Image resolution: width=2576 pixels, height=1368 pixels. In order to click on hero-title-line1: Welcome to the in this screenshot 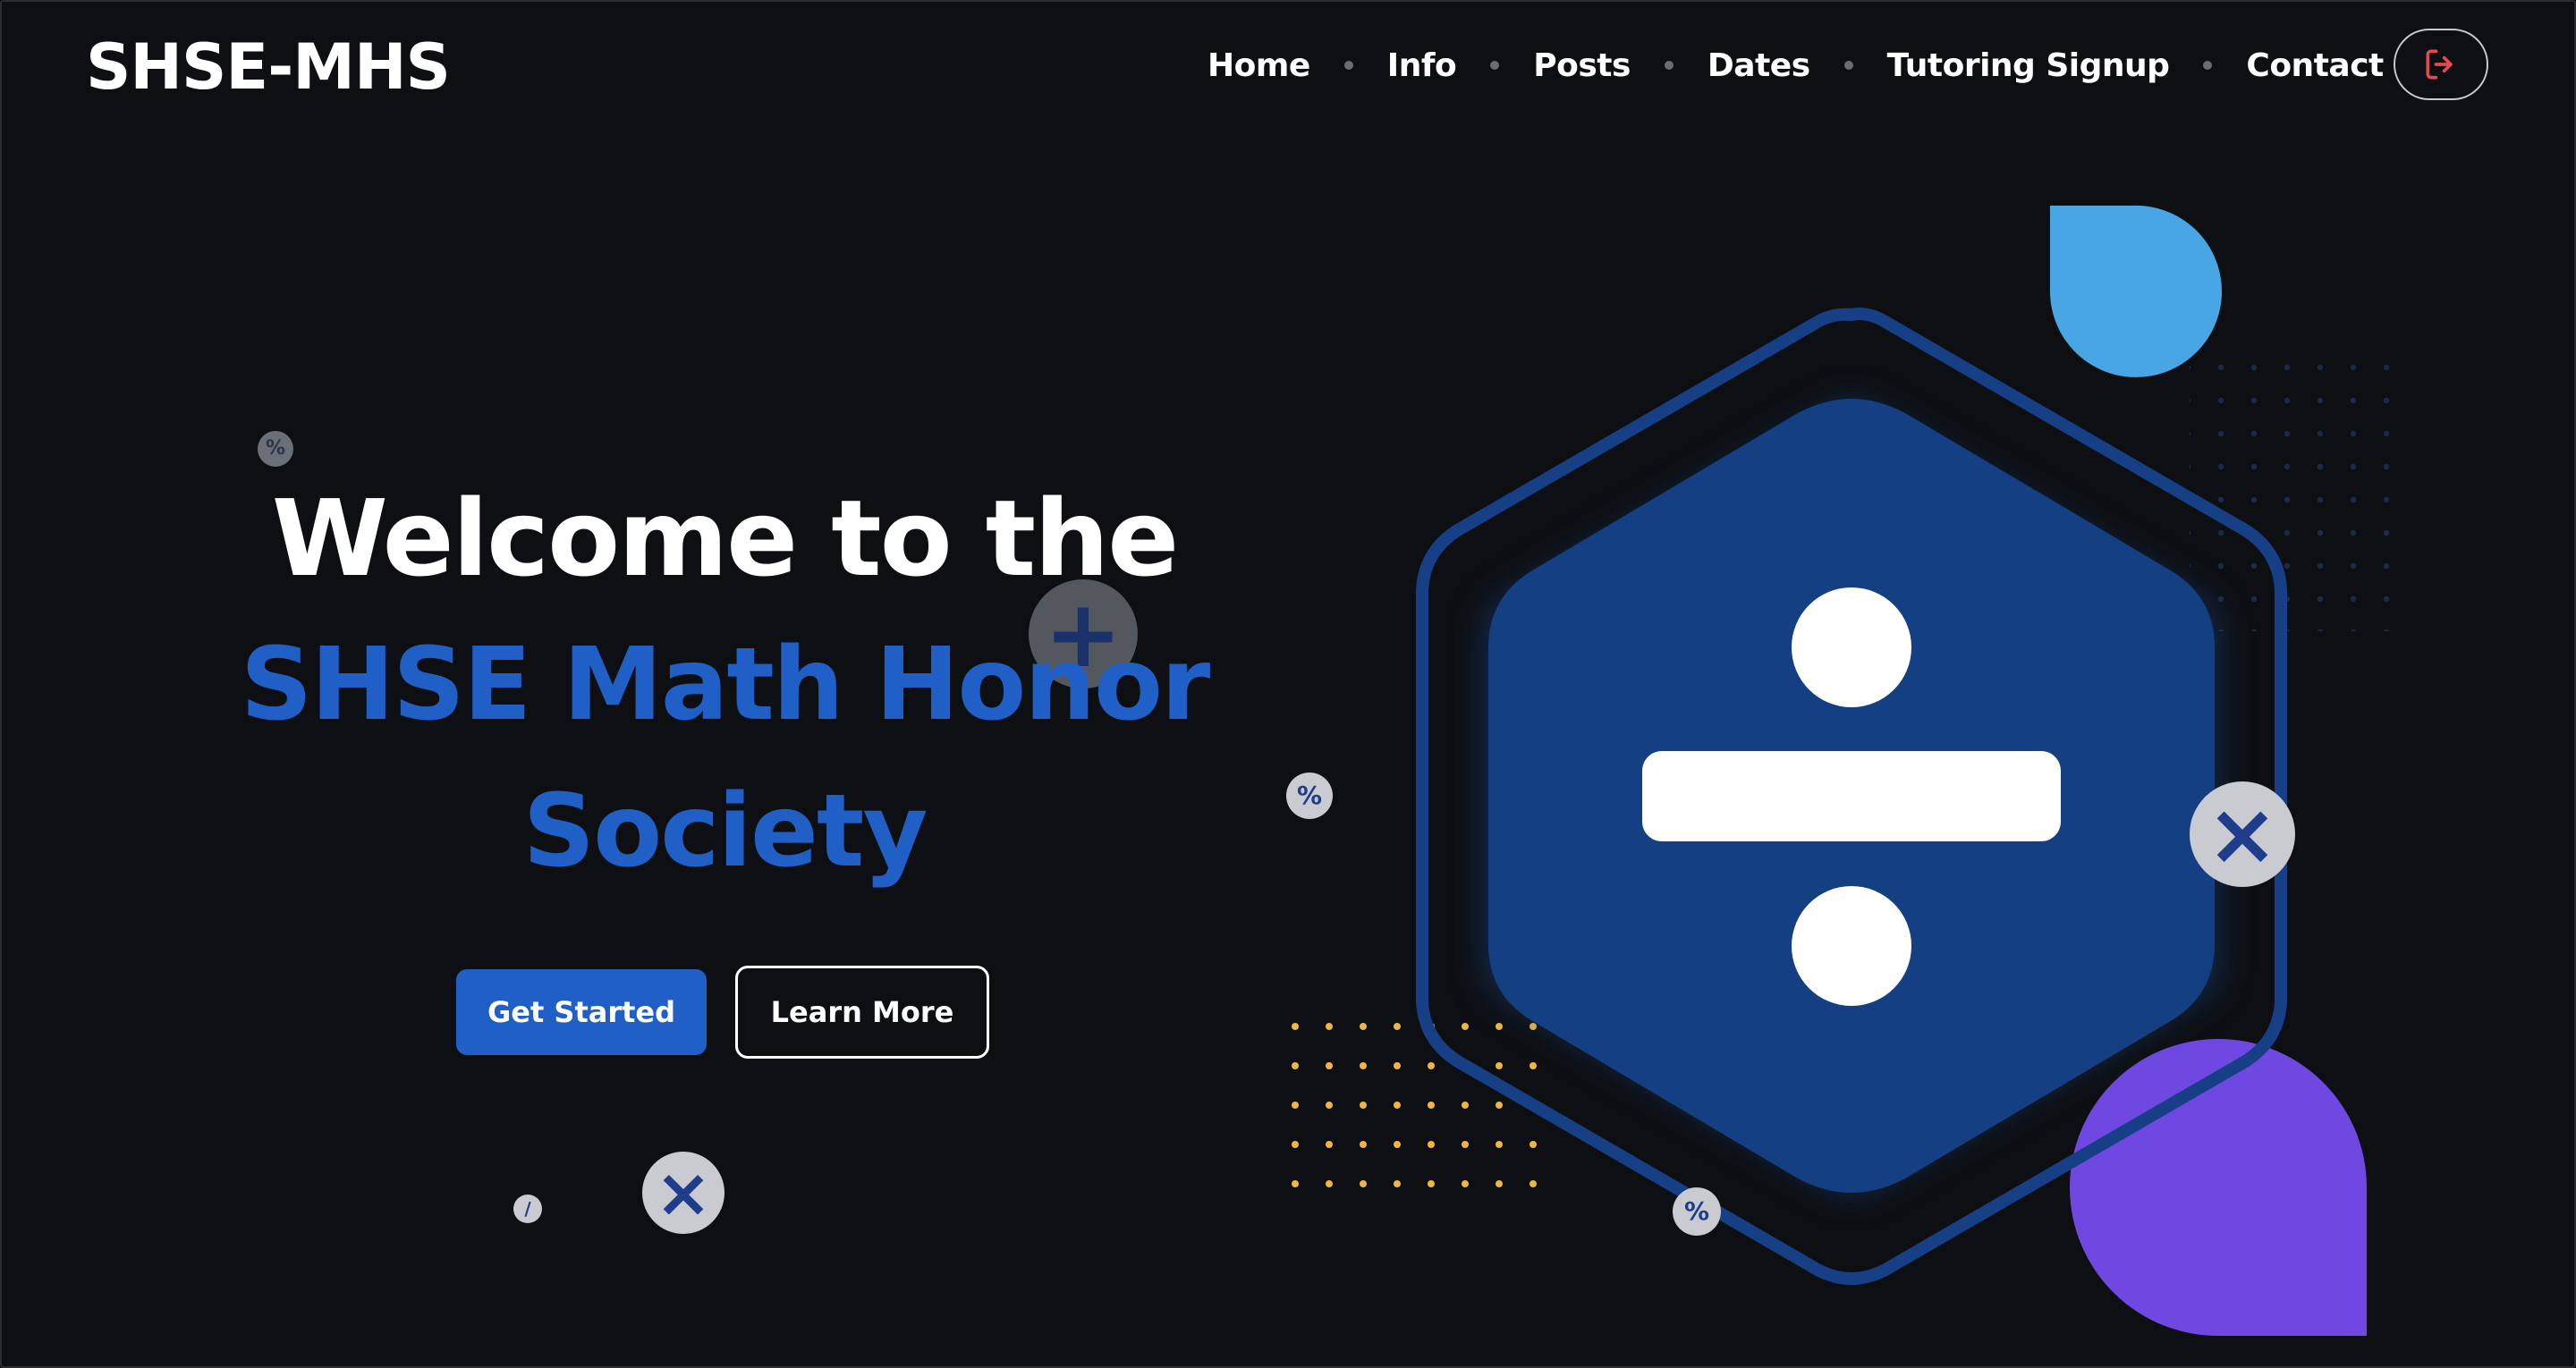, I will do `click(725, 539)`.